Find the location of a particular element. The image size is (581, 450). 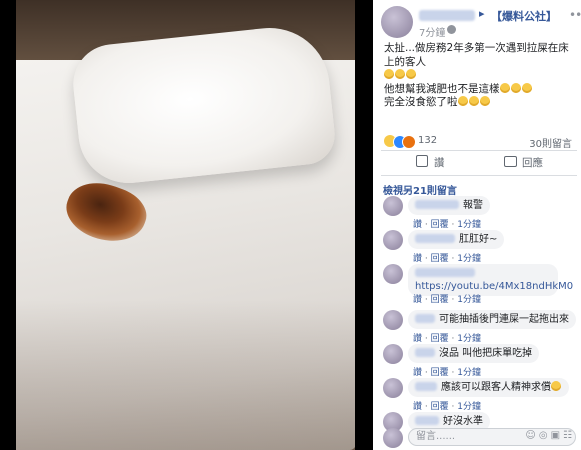

comment-bubble: 應該可以跟客人精神求償 is located at coordinates (488, 387).